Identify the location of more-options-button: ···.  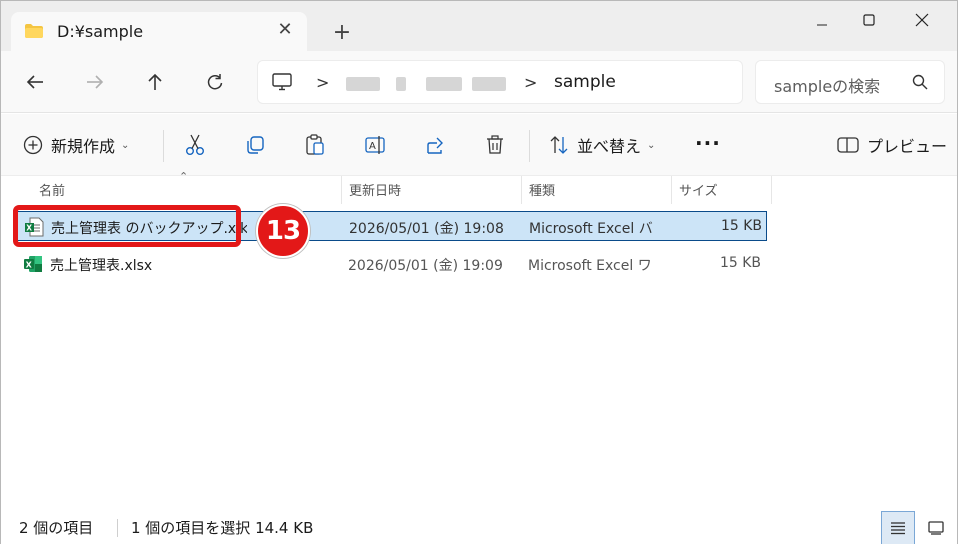
(708, 143).